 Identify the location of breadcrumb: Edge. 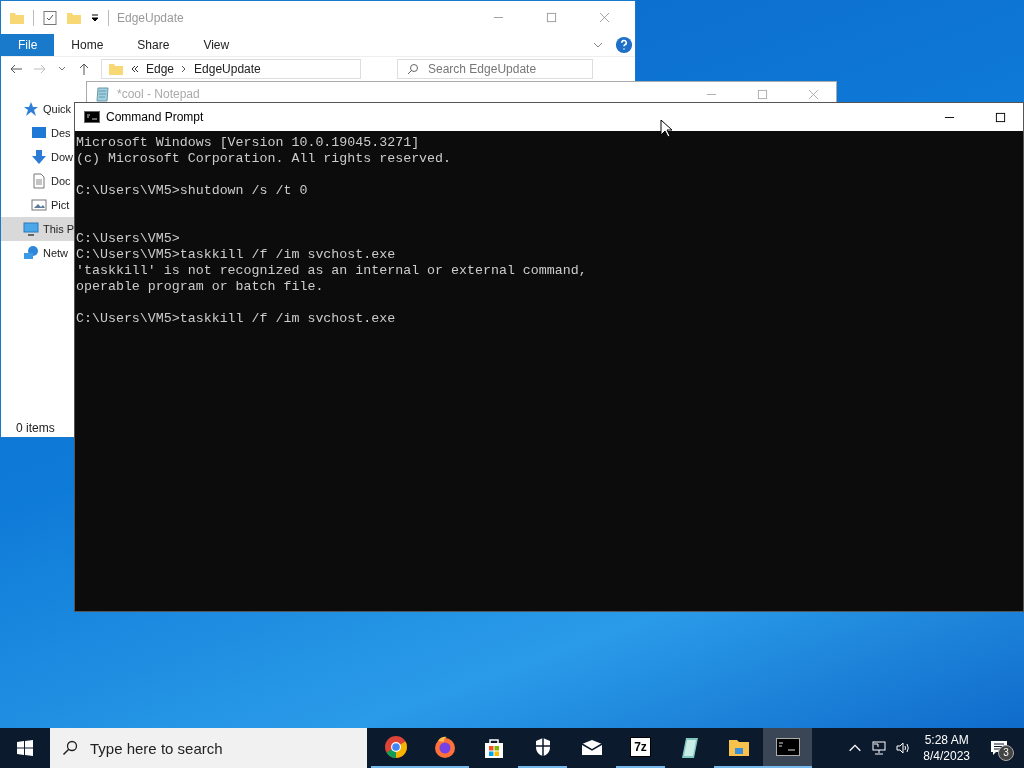
(160, 69).